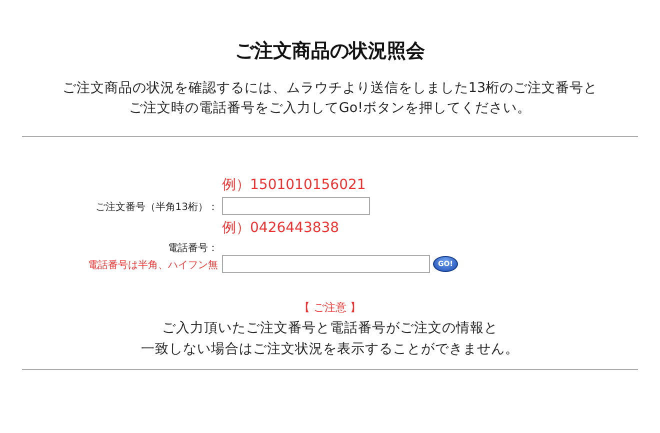  What do you see at coordinates (281, 228) in the screenshot?
I see `example-text: 例）0426443838` at bounding box center [281, 228].